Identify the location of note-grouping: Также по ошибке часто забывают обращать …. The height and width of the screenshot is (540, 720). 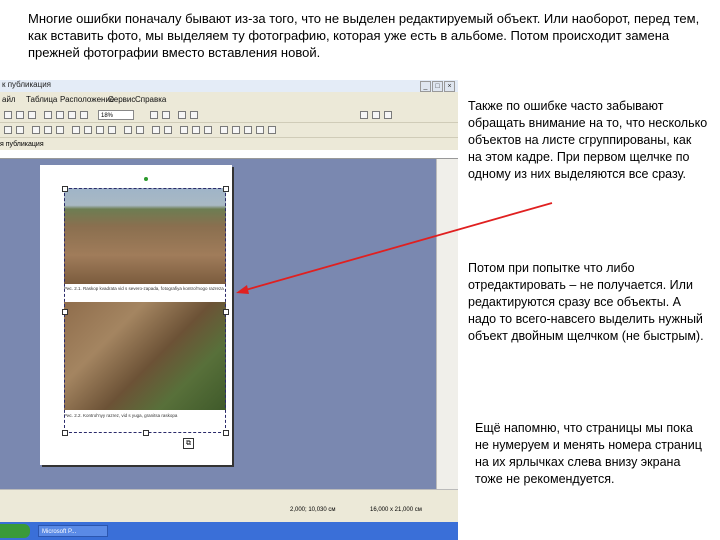
(588, 140).